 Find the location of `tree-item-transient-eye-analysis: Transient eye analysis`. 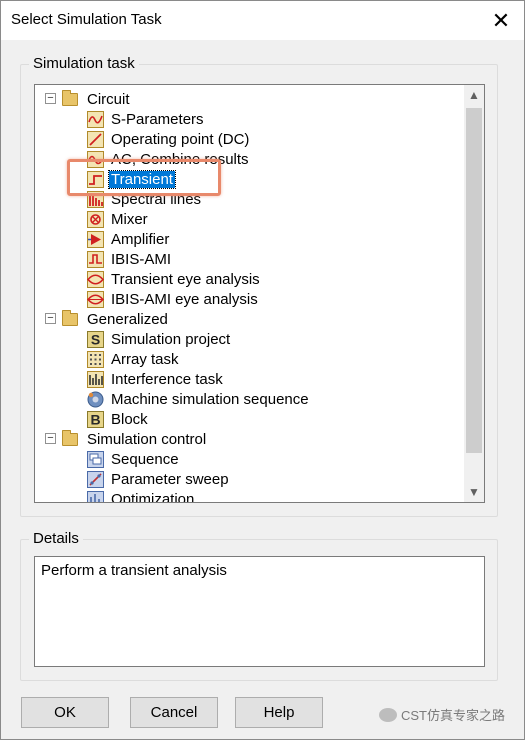

tree-item-transient-eye-analysis: Transient eye analysis is located at coordinates (174, 279).